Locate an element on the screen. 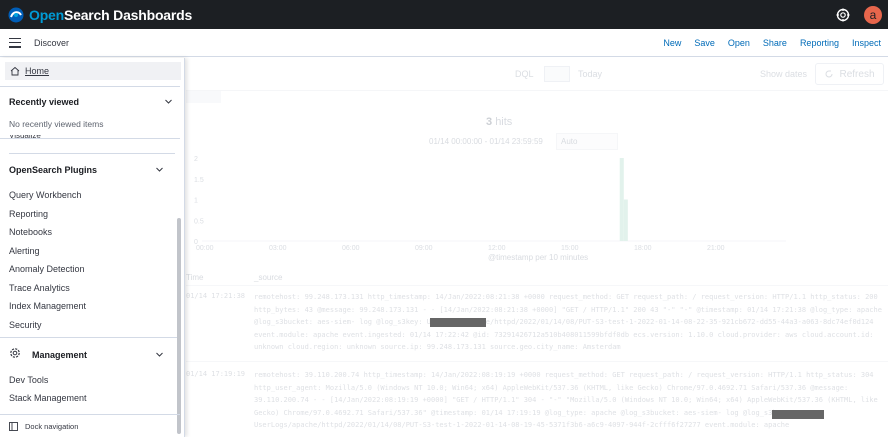  recently-viewed-item-partial: Visualize is located at coordinates (25, 138).